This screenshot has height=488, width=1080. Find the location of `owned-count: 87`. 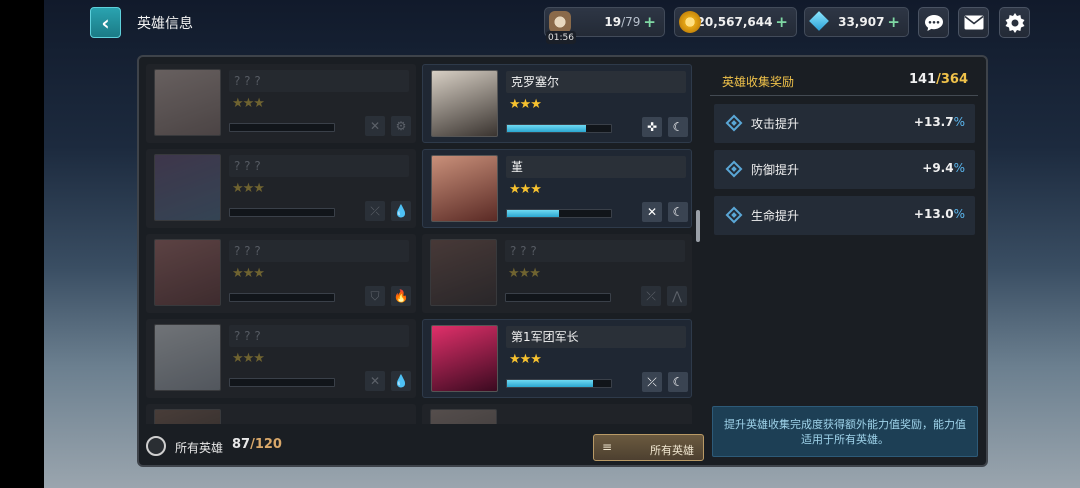

owned-count: 87 is located at coordinates (241, 444).